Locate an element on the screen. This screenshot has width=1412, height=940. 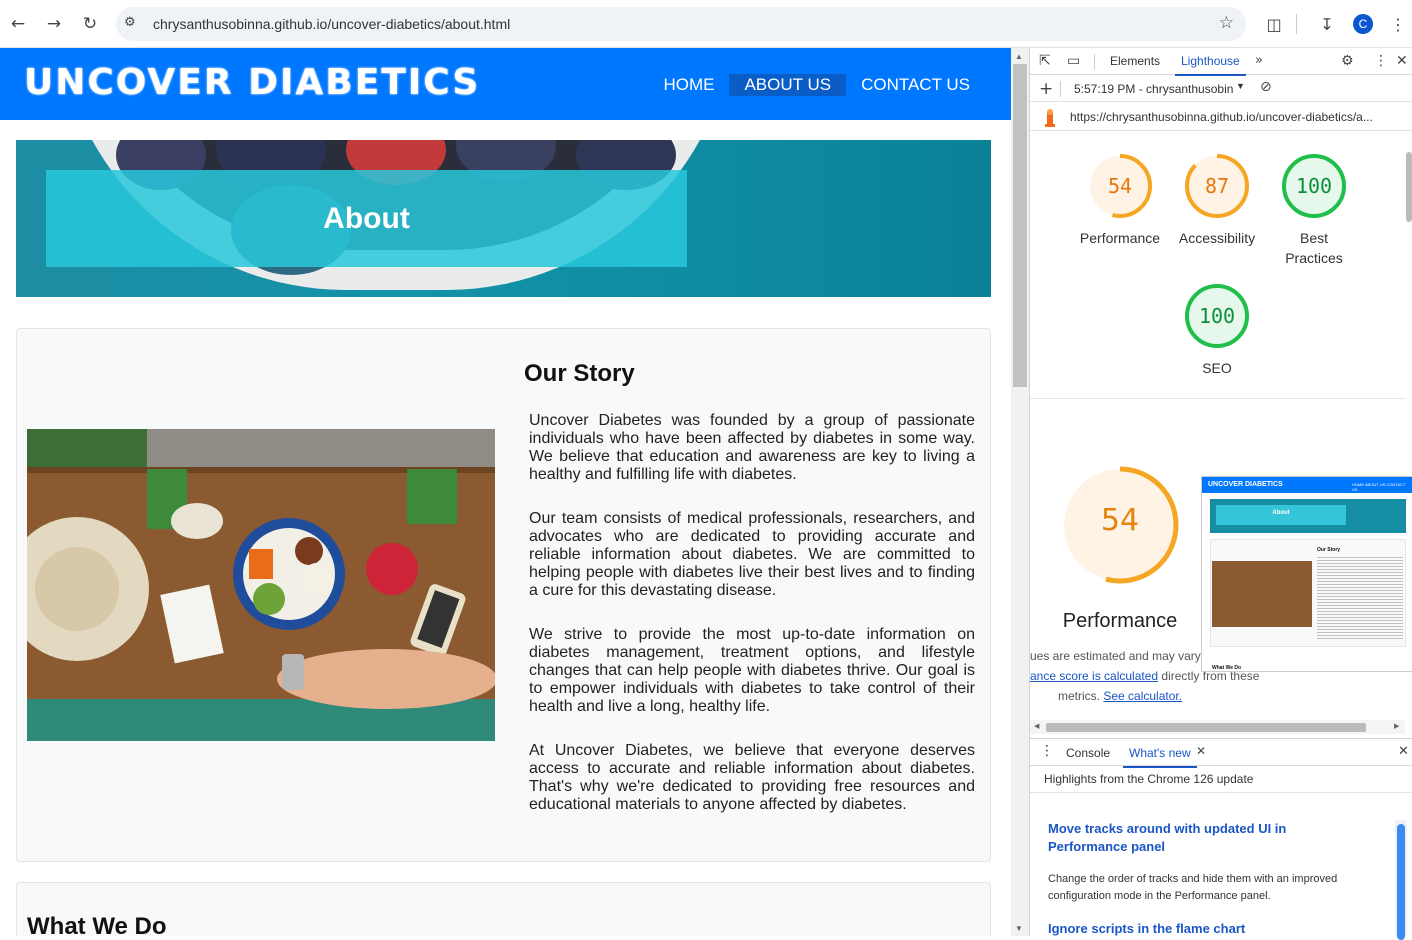
drawer-scrollbar is located at coordinates (1401, 880).